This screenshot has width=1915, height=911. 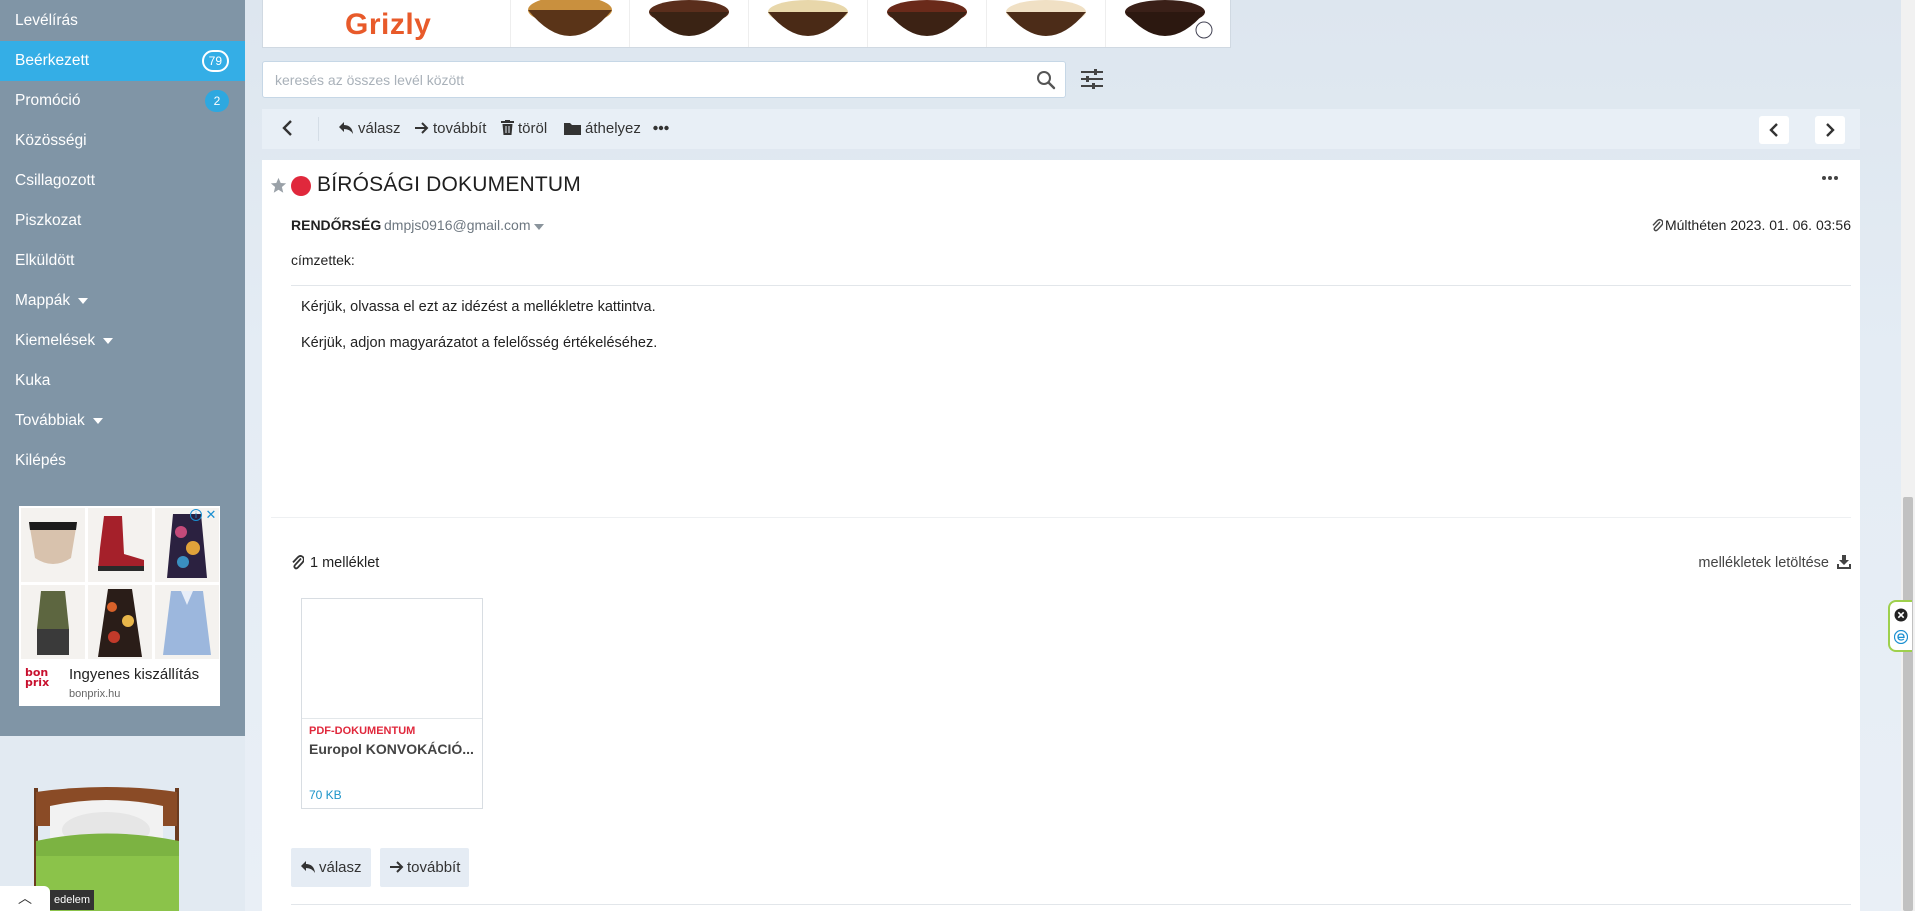 I want to click on move-button: áthelyez, so click(x=602, y=129).